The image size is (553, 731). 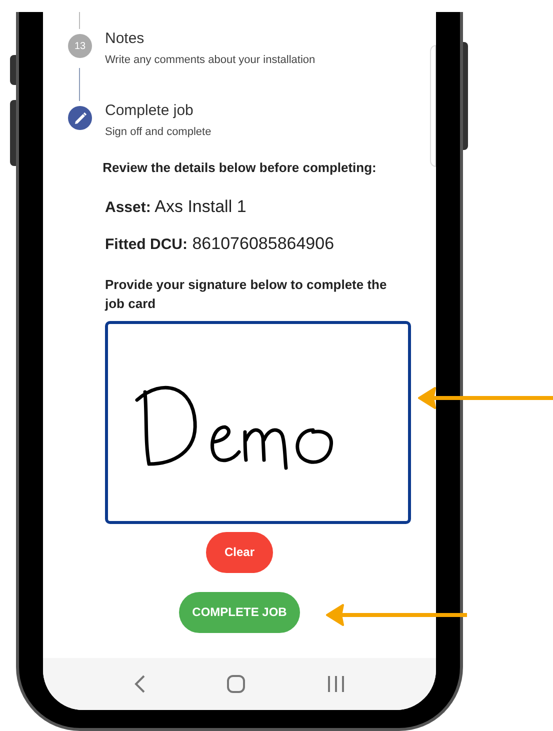 I want to click on detail-line: Fitted DCU: 861076085864906, so click(x=220, y=244).